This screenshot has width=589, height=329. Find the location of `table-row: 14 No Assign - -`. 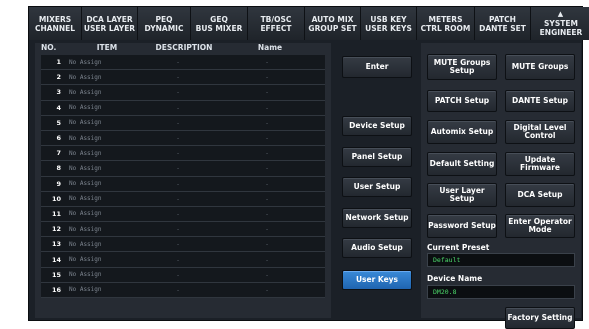

table-row: 14 No Assign - - is located at coordinates (183, 260).